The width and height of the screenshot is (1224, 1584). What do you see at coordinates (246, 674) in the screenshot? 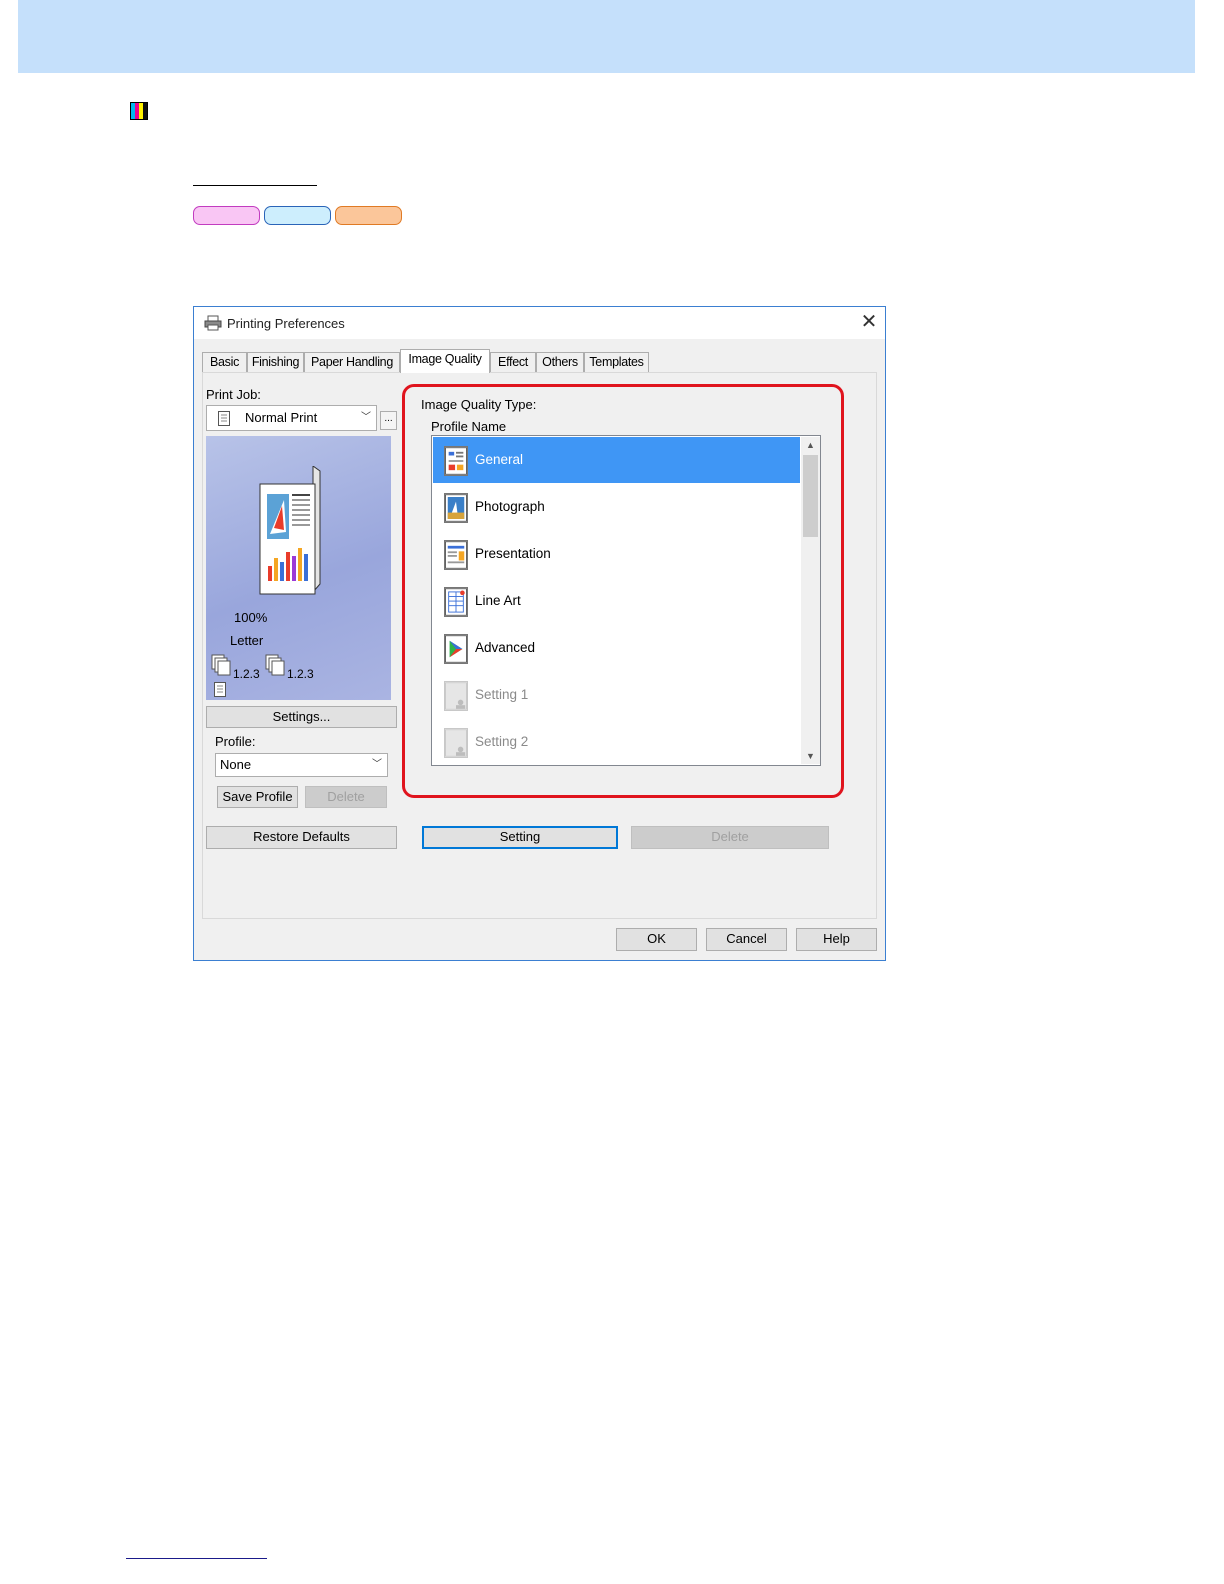
I see `collate-label-1: 1.2.3` at bounding box center [246, 674].